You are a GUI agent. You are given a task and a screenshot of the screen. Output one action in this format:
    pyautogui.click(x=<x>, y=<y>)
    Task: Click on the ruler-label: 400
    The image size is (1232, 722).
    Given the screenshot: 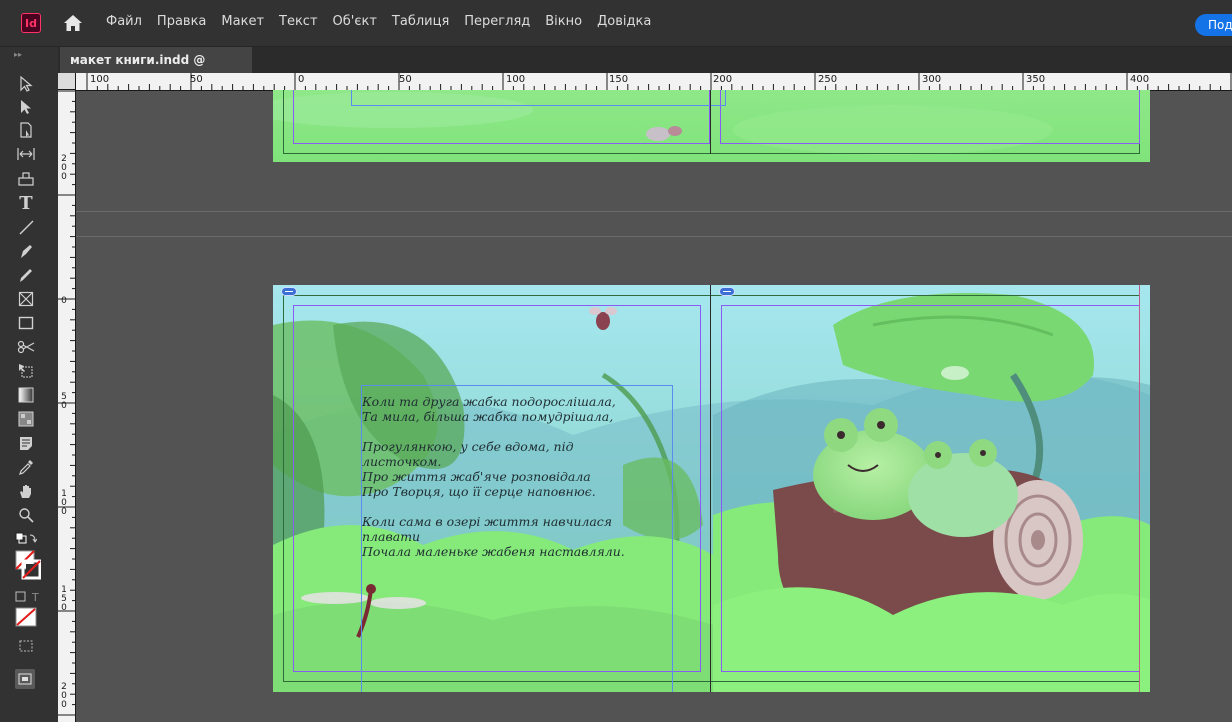 What is the action you would take?
    pyautogui.click(x=1140, y=79)
    